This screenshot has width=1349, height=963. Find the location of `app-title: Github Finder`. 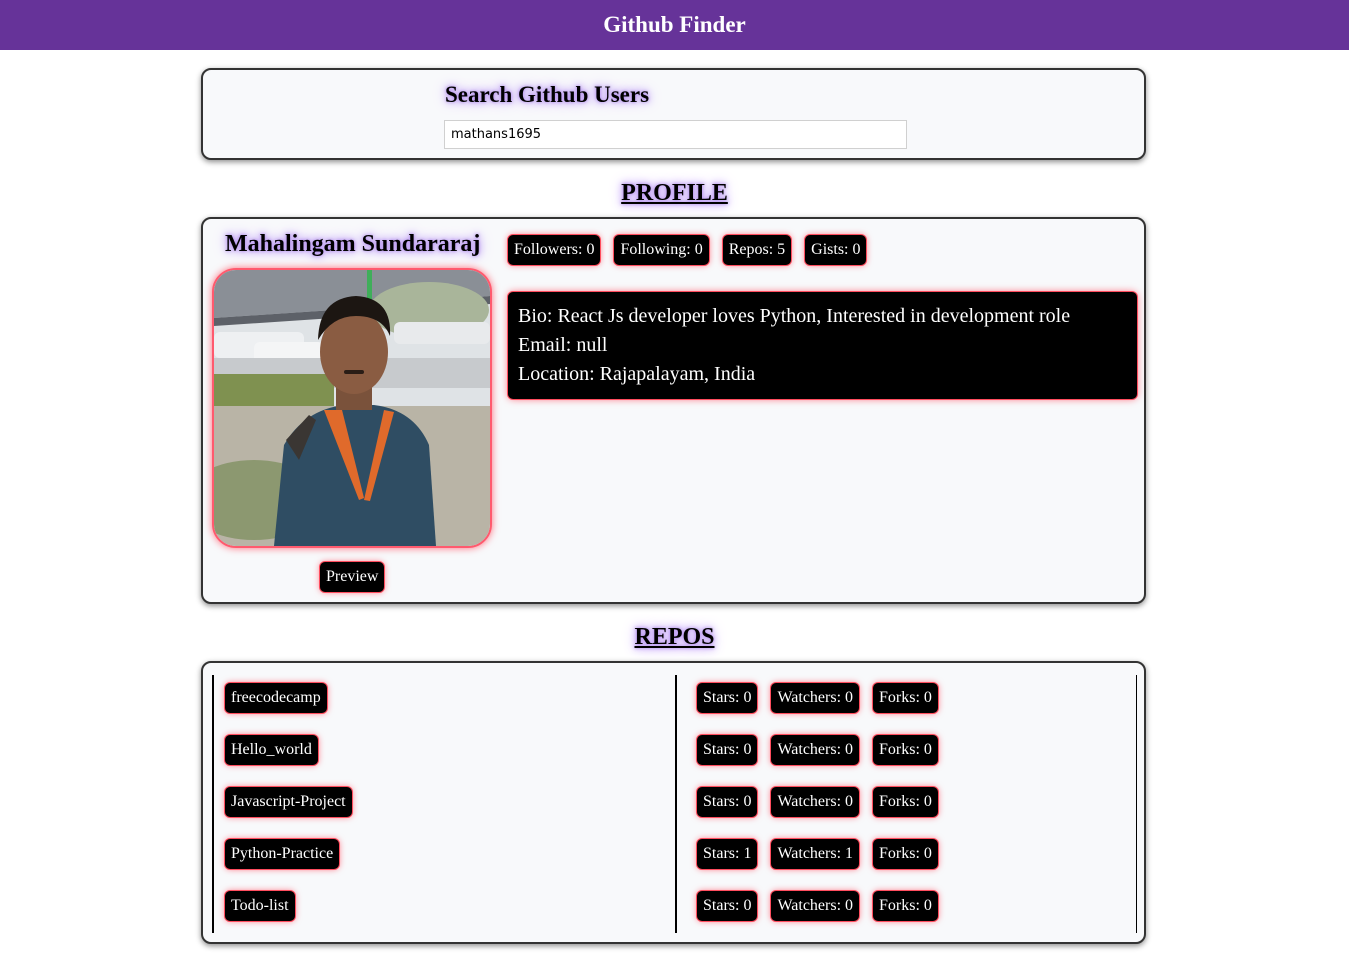

app-title: Github Finder is located at coordinates (674, 24).